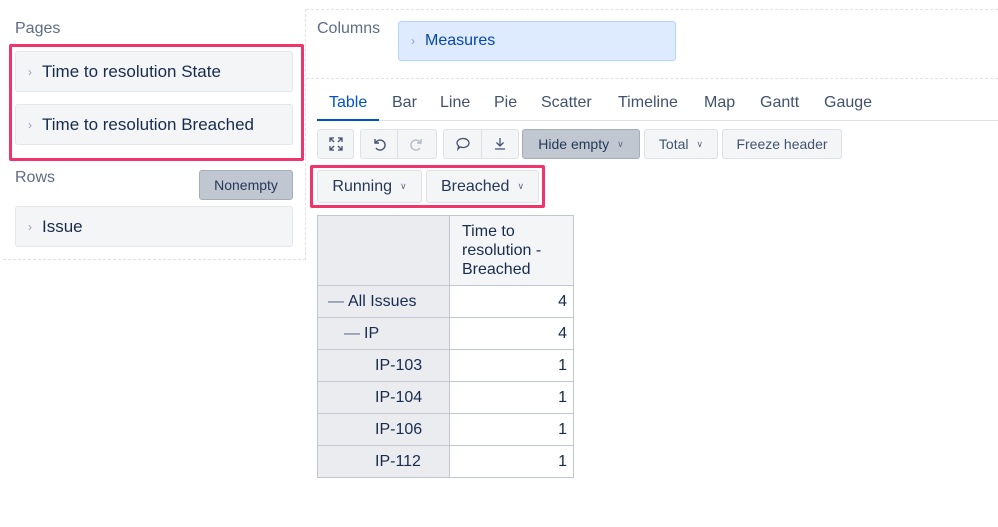 The width and height of the screenshot is (998, 527). I want to click on page-item-resolution-state: › Time to resolution State, so click(154, 71).